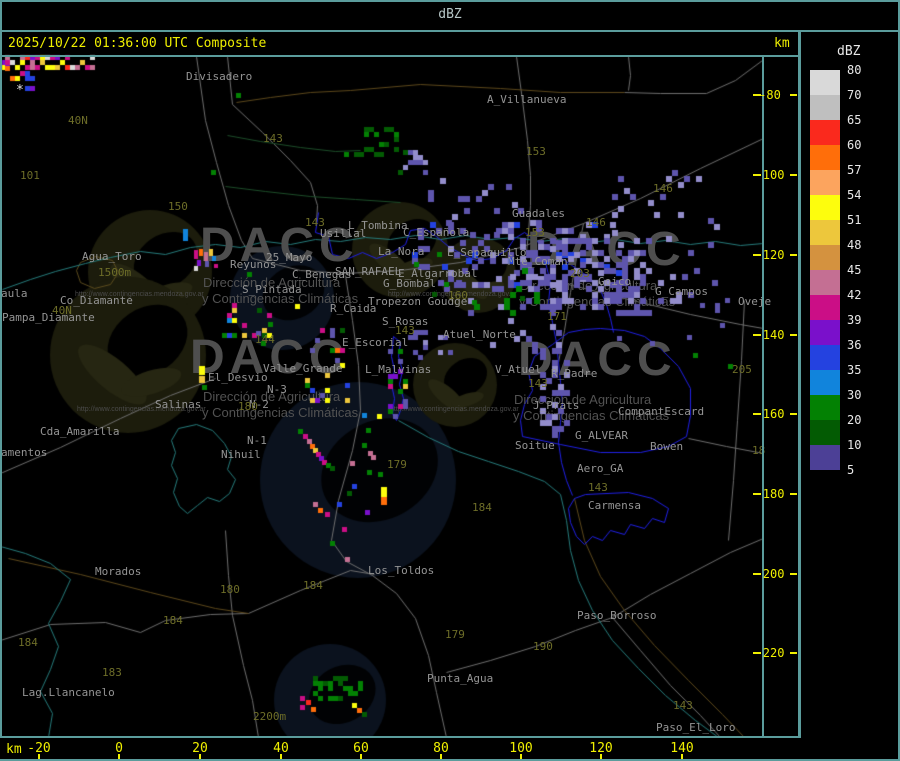 Image resolution: width=900 pixels, height=761 pixels. I want to click on legend-boundary-label: 42, so click(854, 295).